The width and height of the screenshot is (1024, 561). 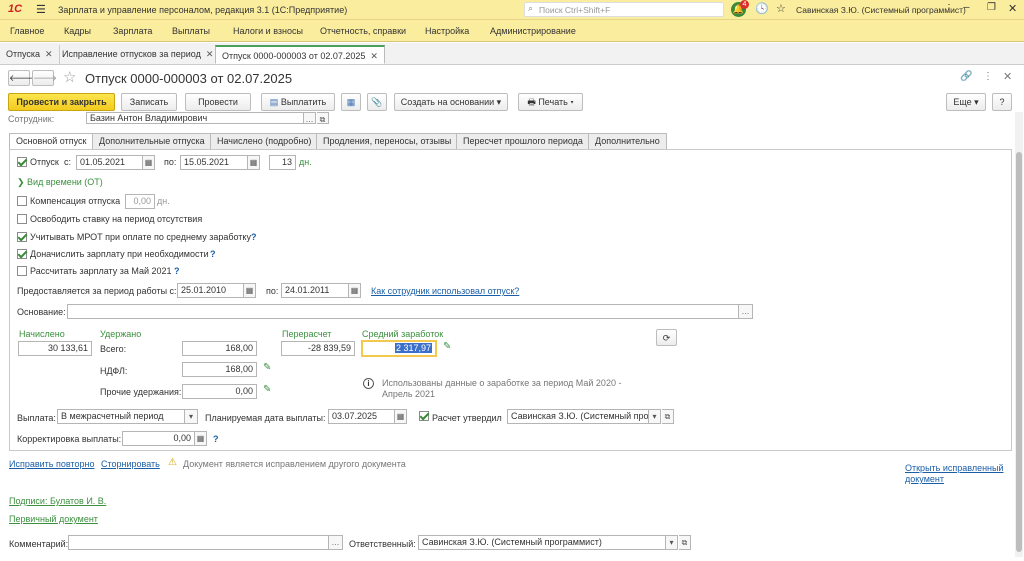 I want to click on calc-salary-checkbox, so click(x=22, y=271).